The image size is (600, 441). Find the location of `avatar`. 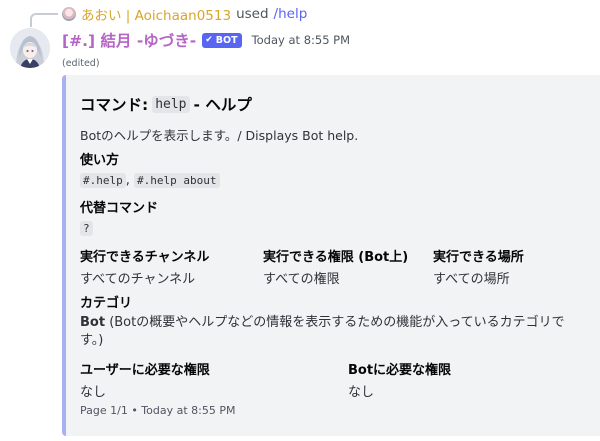

avatar is located at coordinates (30, 48).